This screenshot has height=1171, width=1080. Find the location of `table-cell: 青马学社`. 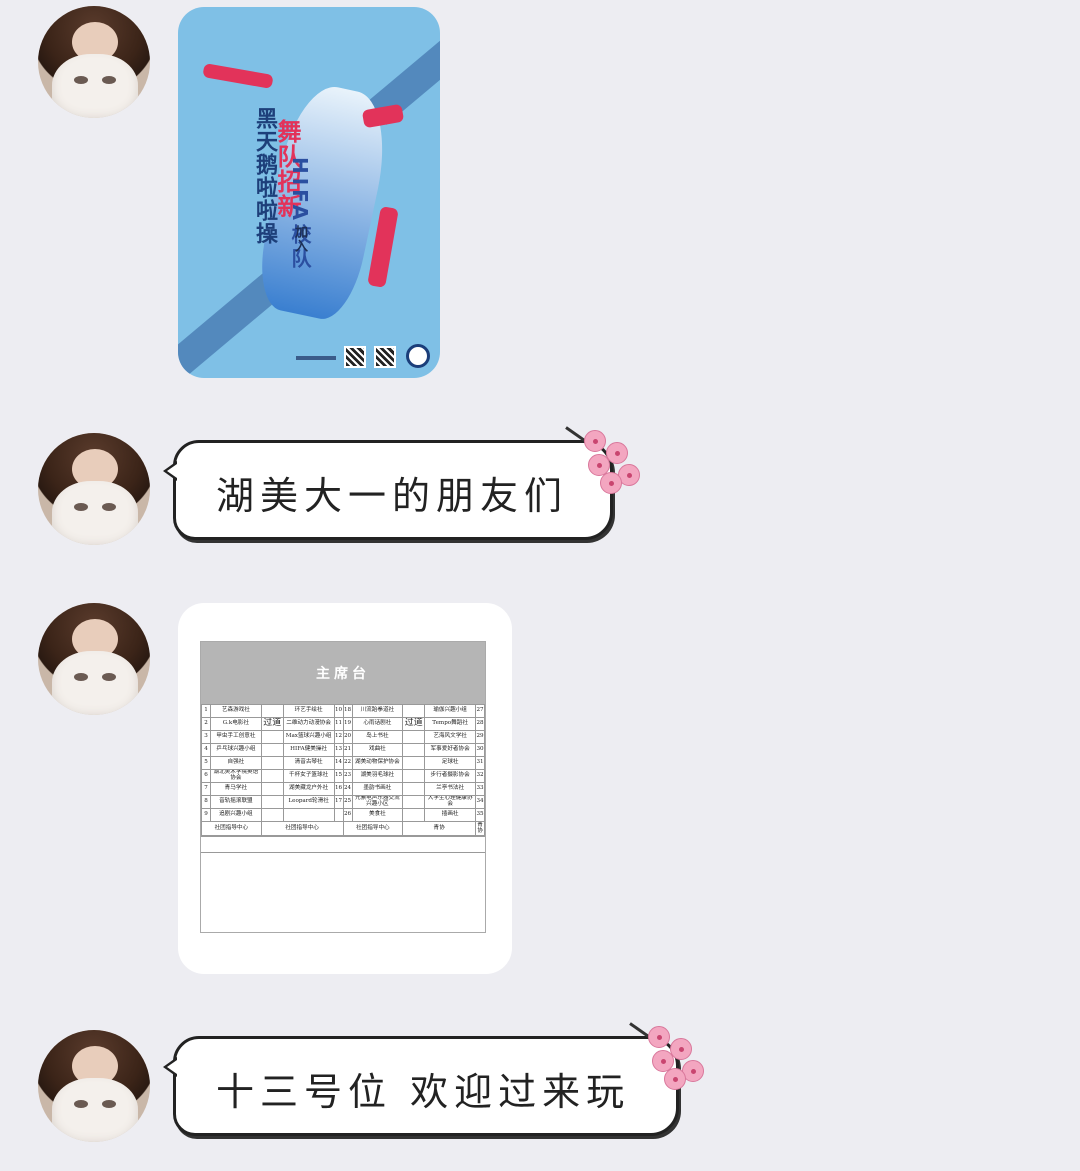

table-cell: 青马学社 is located at coordinates (236, 789).